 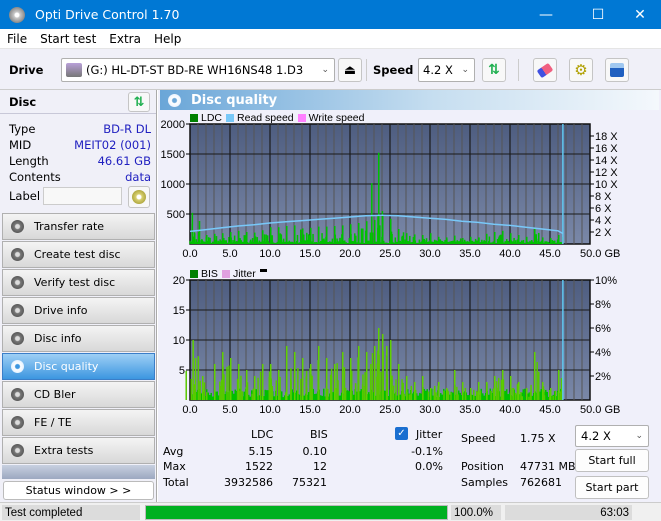 I want to click on settings-button: ⚙, so click(x=581, y=70).